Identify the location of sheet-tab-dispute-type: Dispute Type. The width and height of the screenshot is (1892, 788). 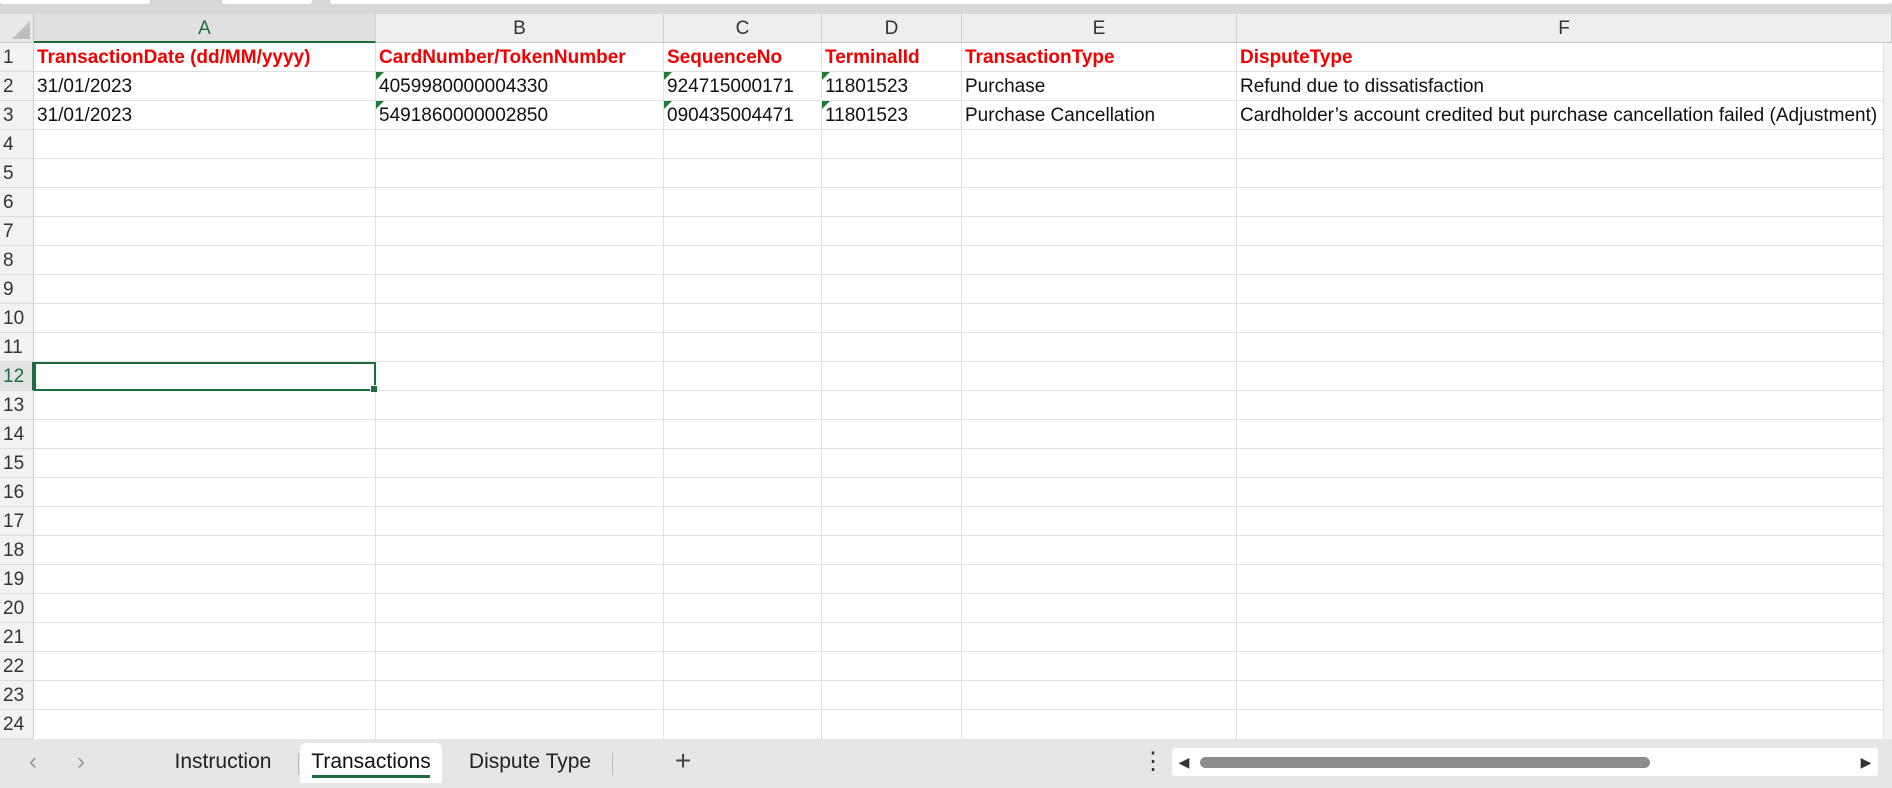
(530, 763).